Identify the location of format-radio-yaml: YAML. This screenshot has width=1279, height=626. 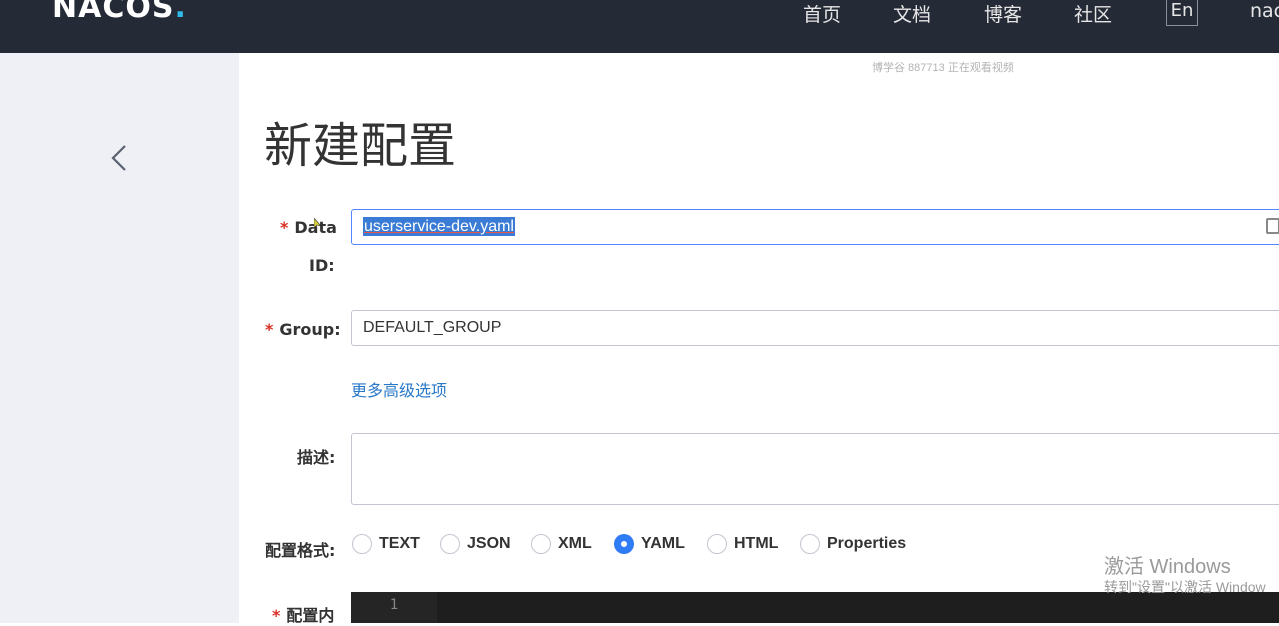
(649, 544).